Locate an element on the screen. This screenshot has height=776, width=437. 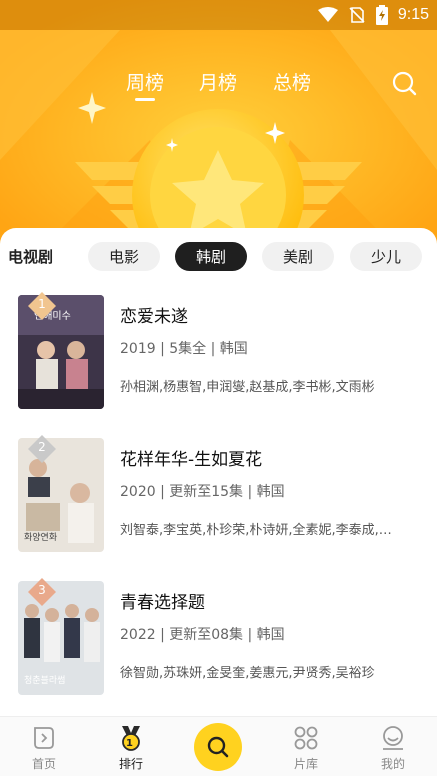
tab-label: 总榜 is located at coordinates (292, 83).